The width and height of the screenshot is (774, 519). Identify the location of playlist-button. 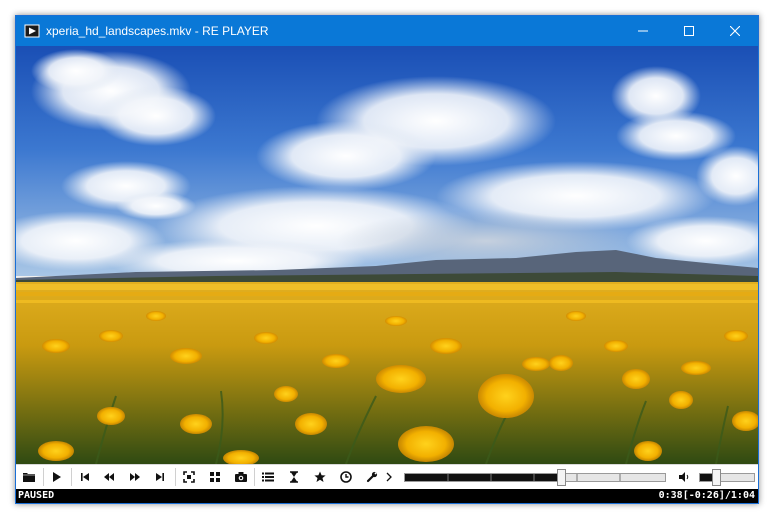
(268, 477).